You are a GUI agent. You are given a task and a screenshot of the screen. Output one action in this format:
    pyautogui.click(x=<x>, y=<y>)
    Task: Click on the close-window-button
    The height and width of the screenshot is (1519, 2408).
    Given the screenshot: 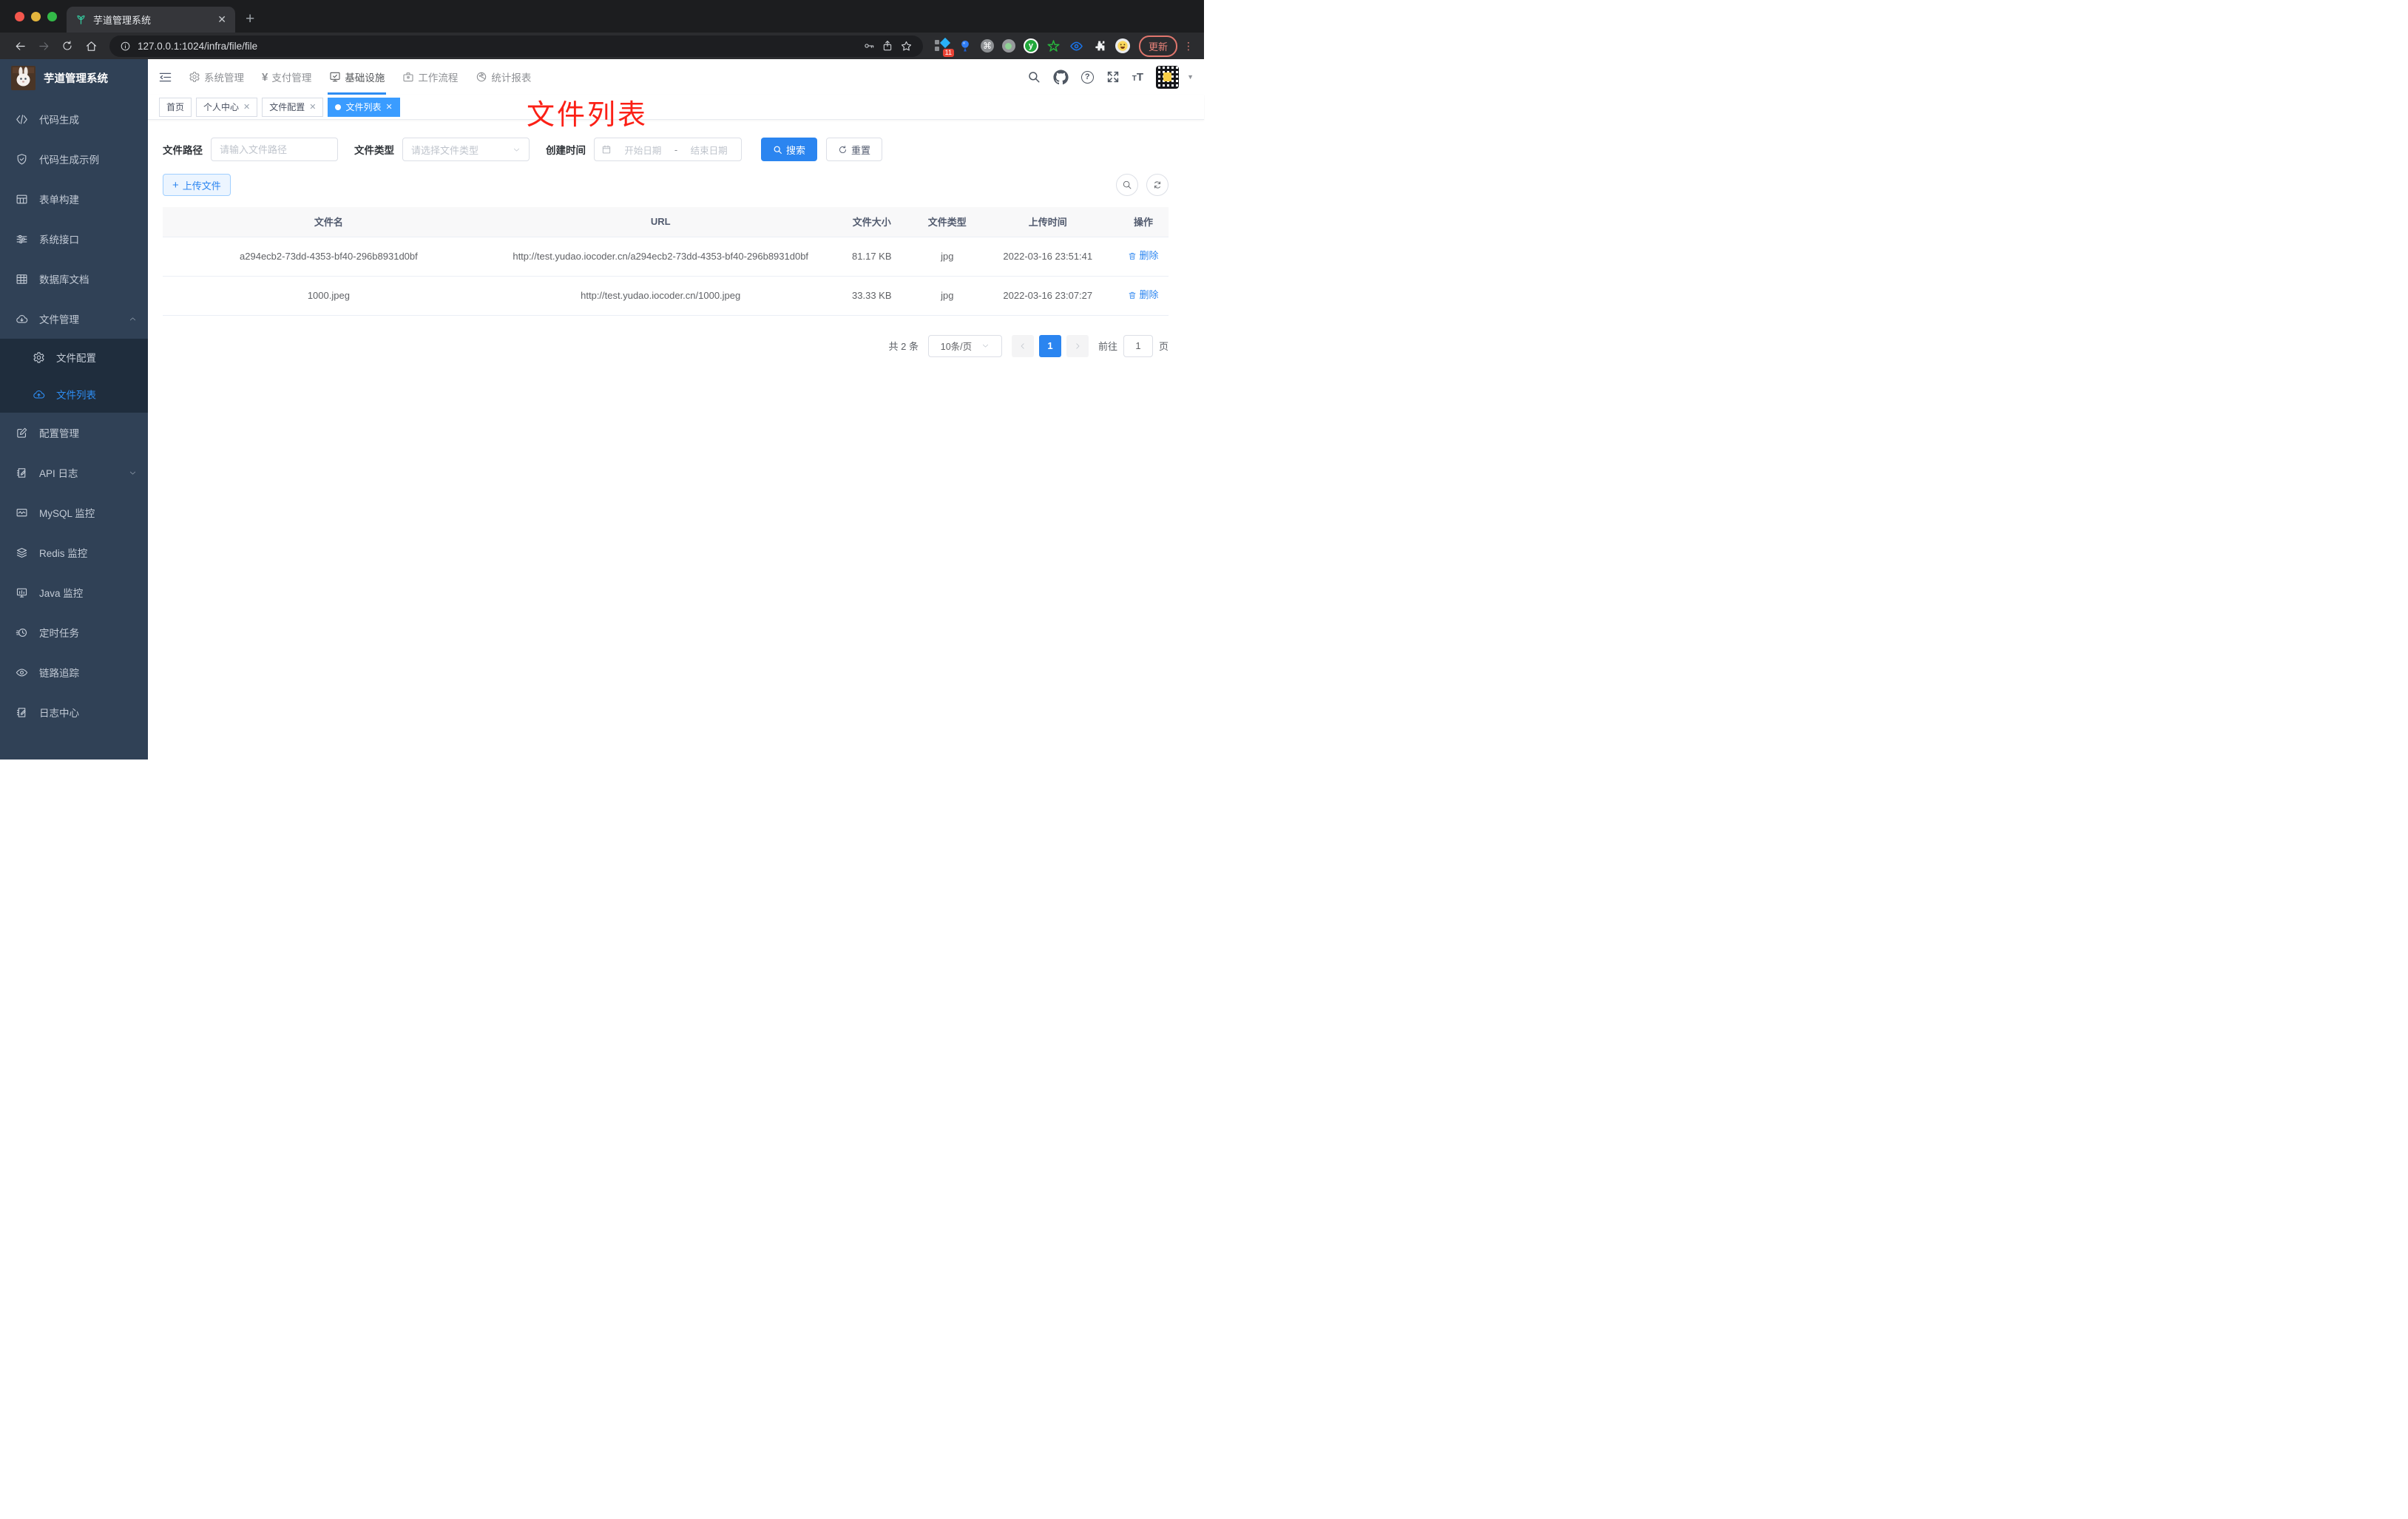 What is the action you would take?
    pyautogui.click(x=19, y=16)
    